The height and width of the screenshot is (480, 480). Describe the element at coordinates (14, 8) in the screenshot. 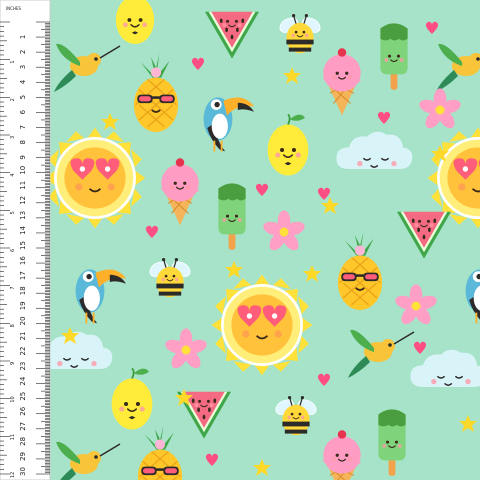

I see `ruler-unit-label: INCHES` at that location.